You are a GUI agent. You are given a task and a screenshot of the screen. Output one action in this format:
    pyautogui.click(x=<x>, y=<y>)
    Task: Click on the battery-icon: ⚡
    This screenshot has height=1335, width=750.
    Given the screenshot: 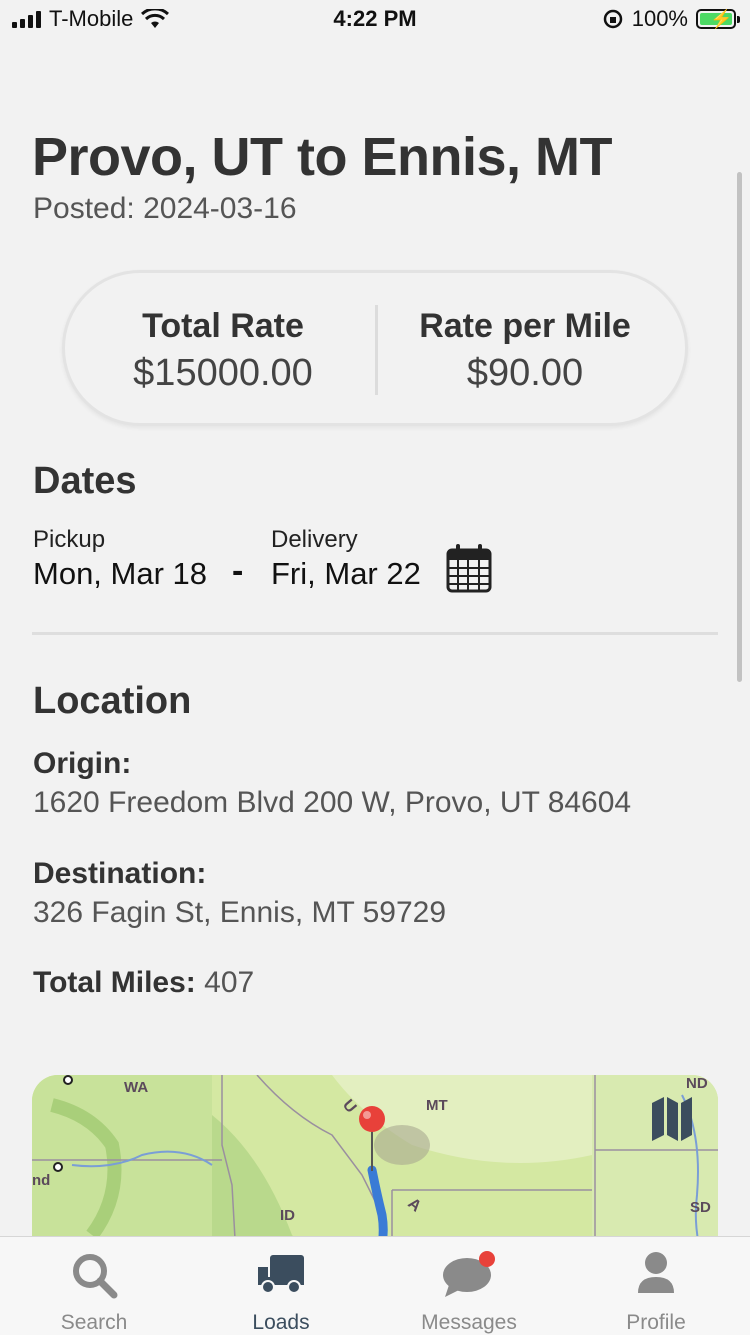 What is the action you would take?
    pyautogui.click(x=718, y=19)
    